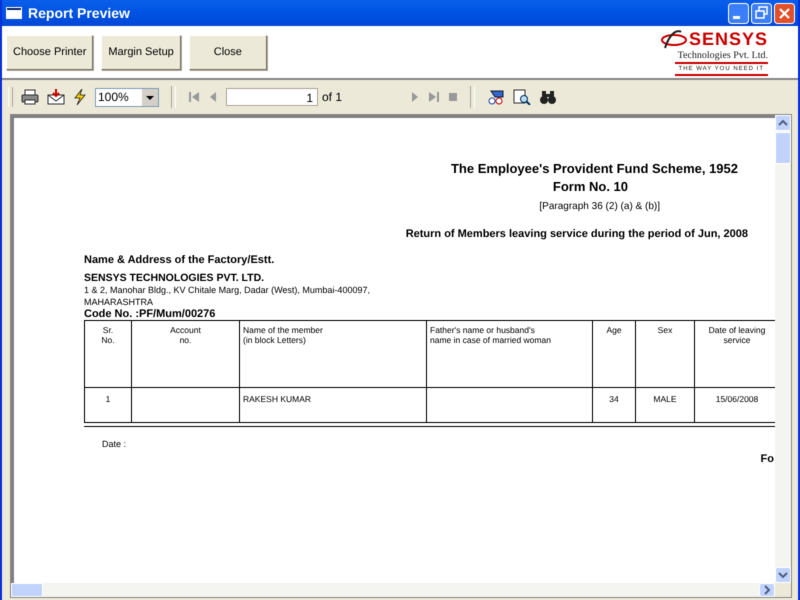 Image resolution: width=800 pixels, height=600 pixels. What do you see at coordinates (738, 13) in the screenshot?
I see `minimize-button` at bounding box center [738, 13].